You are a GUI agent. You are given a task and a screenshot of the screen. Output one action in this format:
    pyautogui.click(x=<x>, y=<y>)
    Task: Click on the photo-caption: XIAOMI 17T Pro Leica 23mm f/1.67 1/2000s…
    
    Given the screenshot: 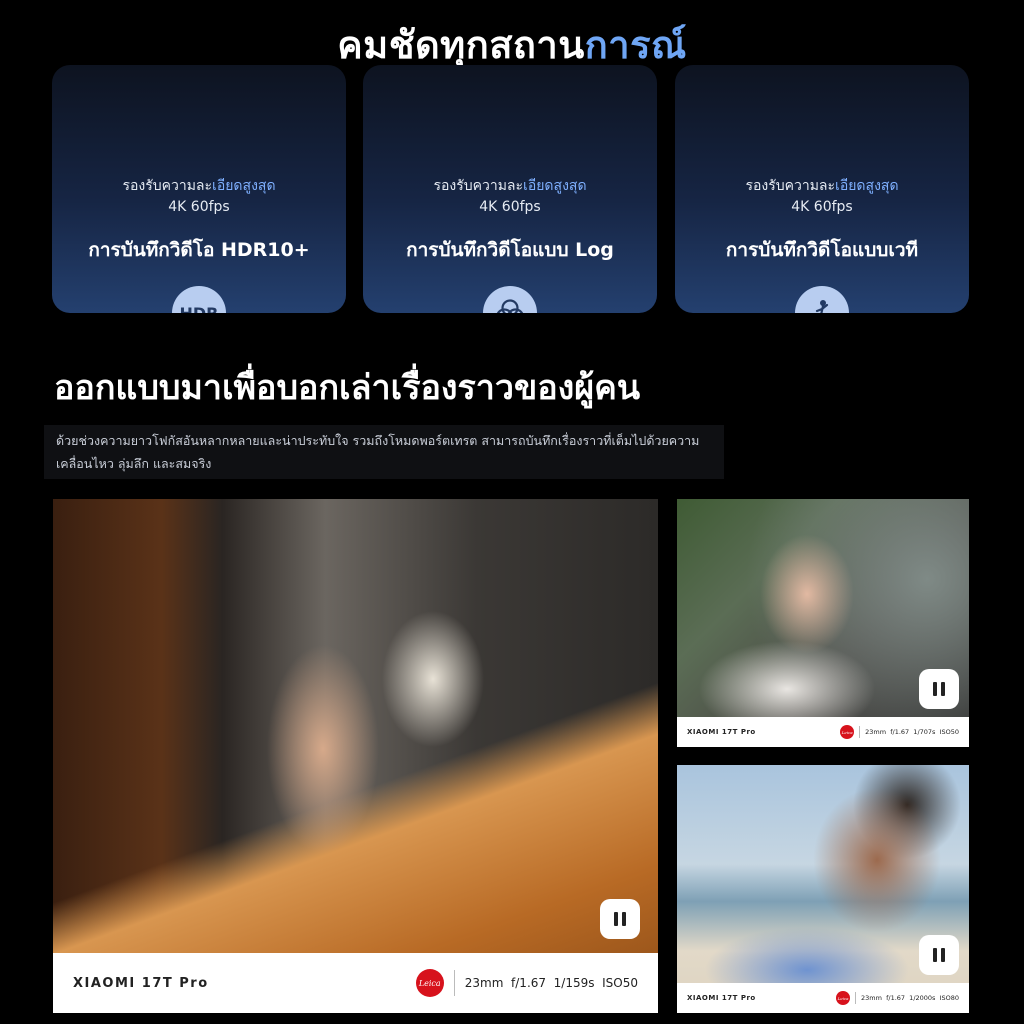 What is the action you would take?
    pyautogui.click(x=823, y=998)
    